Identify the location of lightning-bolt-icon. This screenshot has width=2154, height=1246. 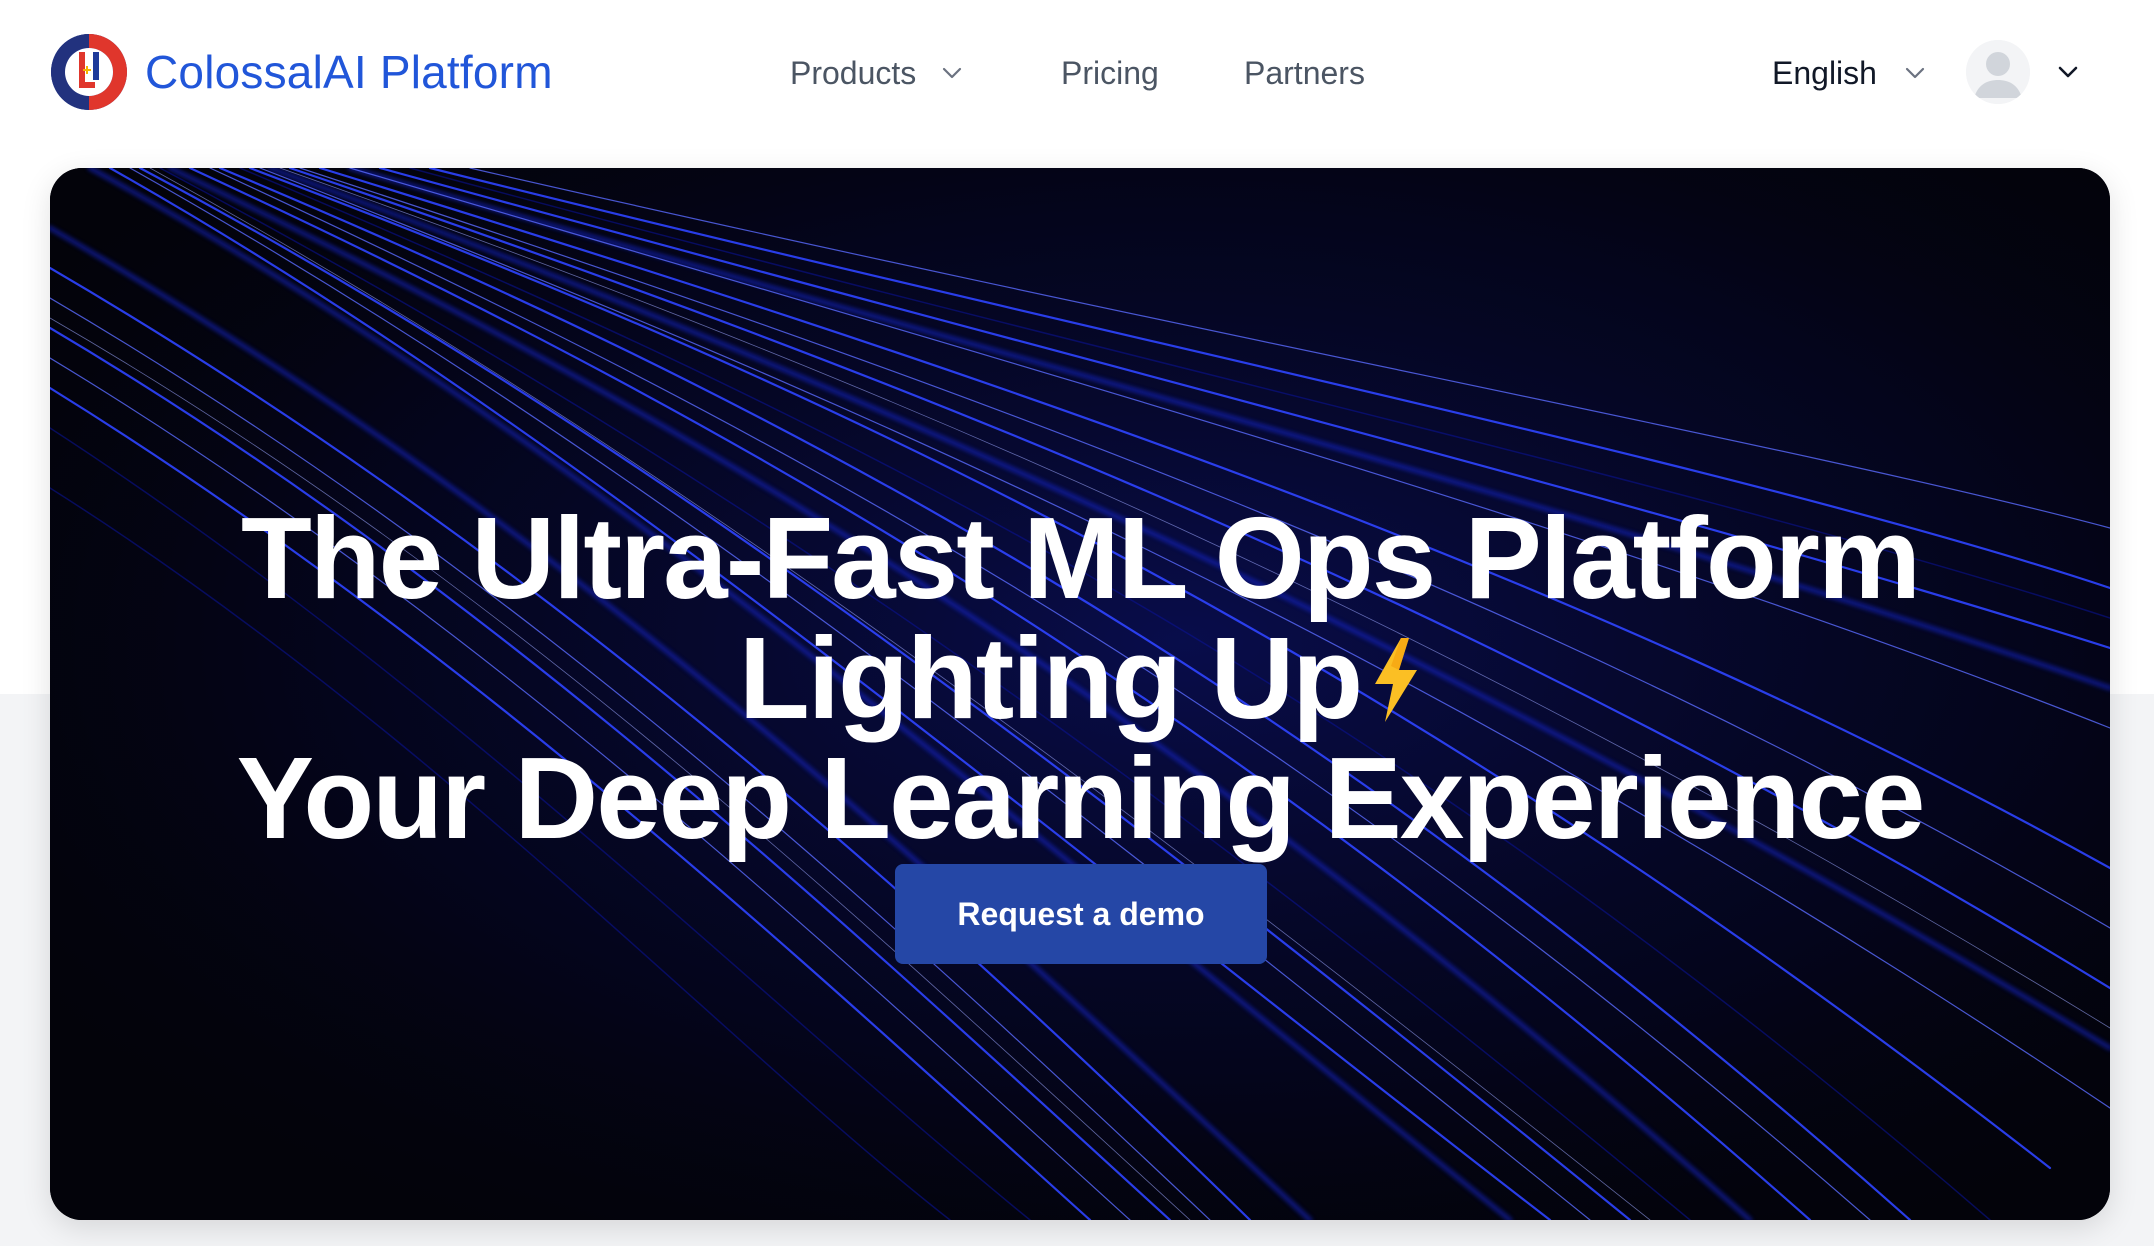
(1396, 679).